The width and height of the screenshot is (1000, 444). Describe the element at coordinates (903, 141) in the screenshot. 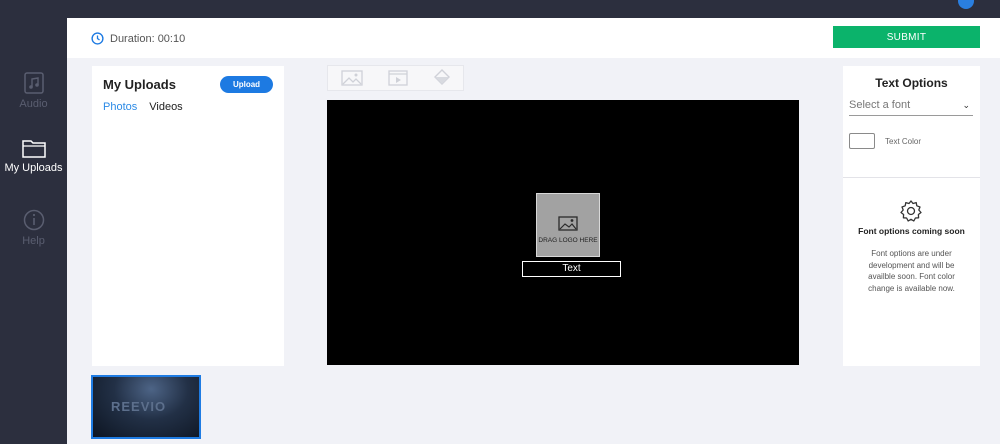

I see `text-color-label: Text Color` at that location.